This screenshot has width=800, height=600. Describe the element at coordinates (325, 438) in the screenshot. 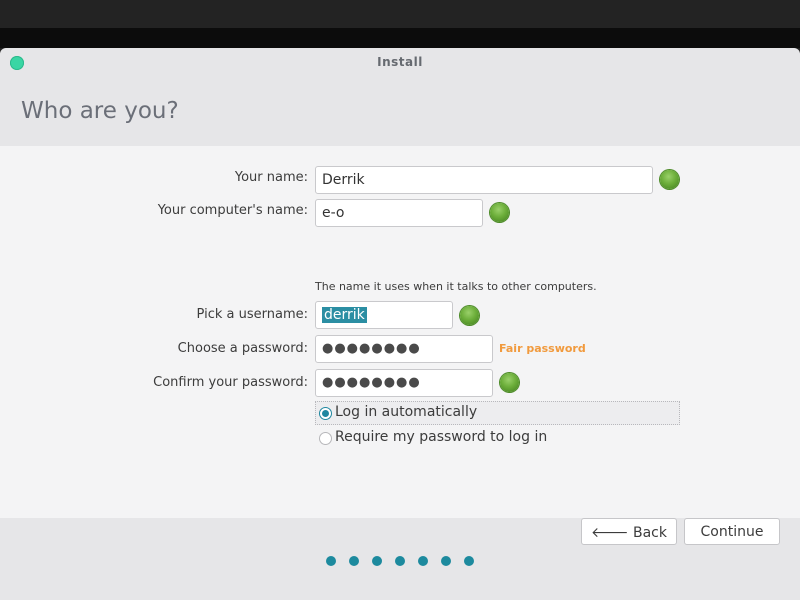

I see `require-password-radio` at that location.